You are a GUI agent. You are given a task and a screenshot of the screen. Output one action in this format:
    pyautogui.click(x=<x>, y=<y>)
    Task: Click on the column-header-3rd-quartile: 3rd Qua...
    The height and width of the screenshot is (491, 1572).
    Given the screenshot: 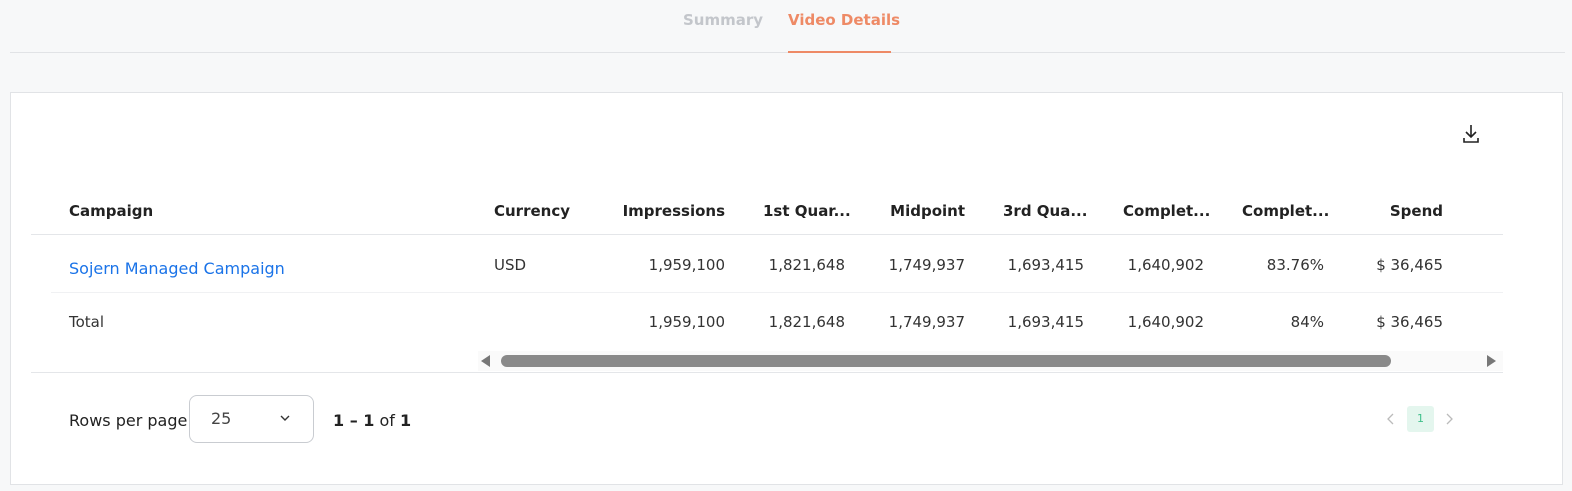 What is the action you would take?
    pyautogui.click(x=1045, y=211)
    